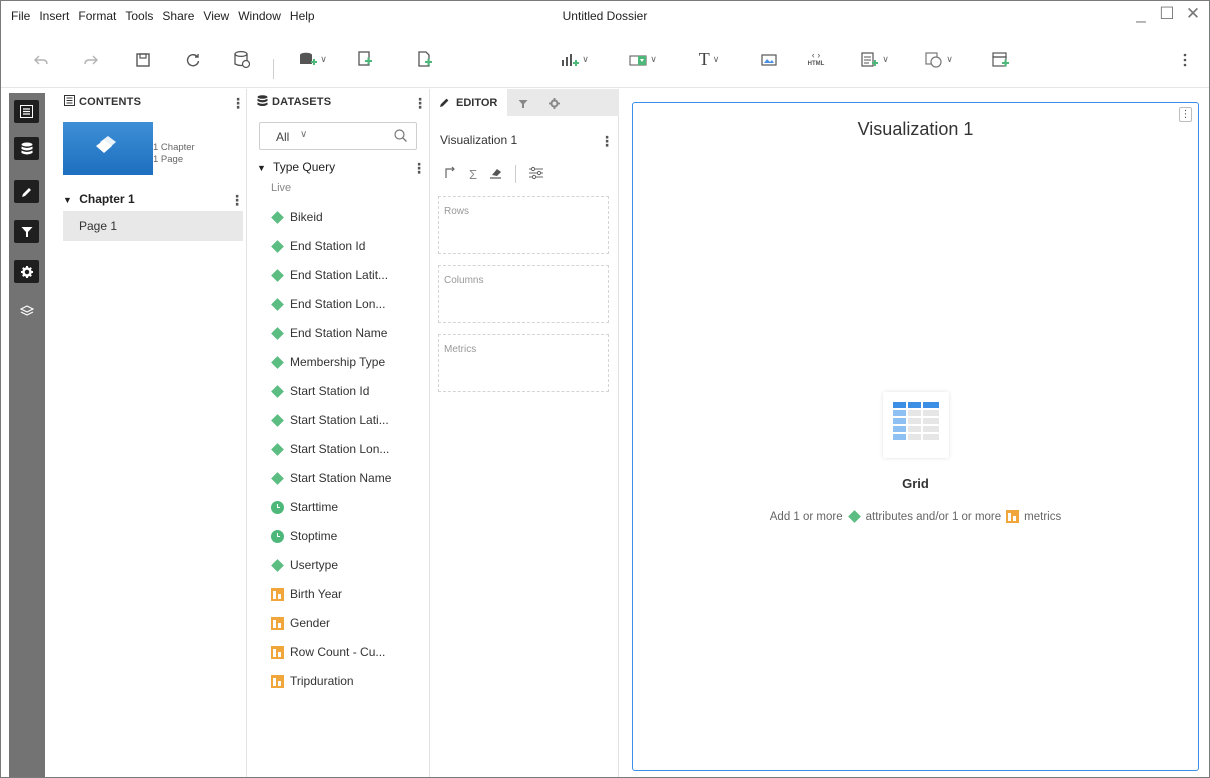 This screenshot has height=778, width=1210. Describe the element at coordinates (341, 478) in the screenshot. I see `dataset-object-label: Start Station Name` at that location.